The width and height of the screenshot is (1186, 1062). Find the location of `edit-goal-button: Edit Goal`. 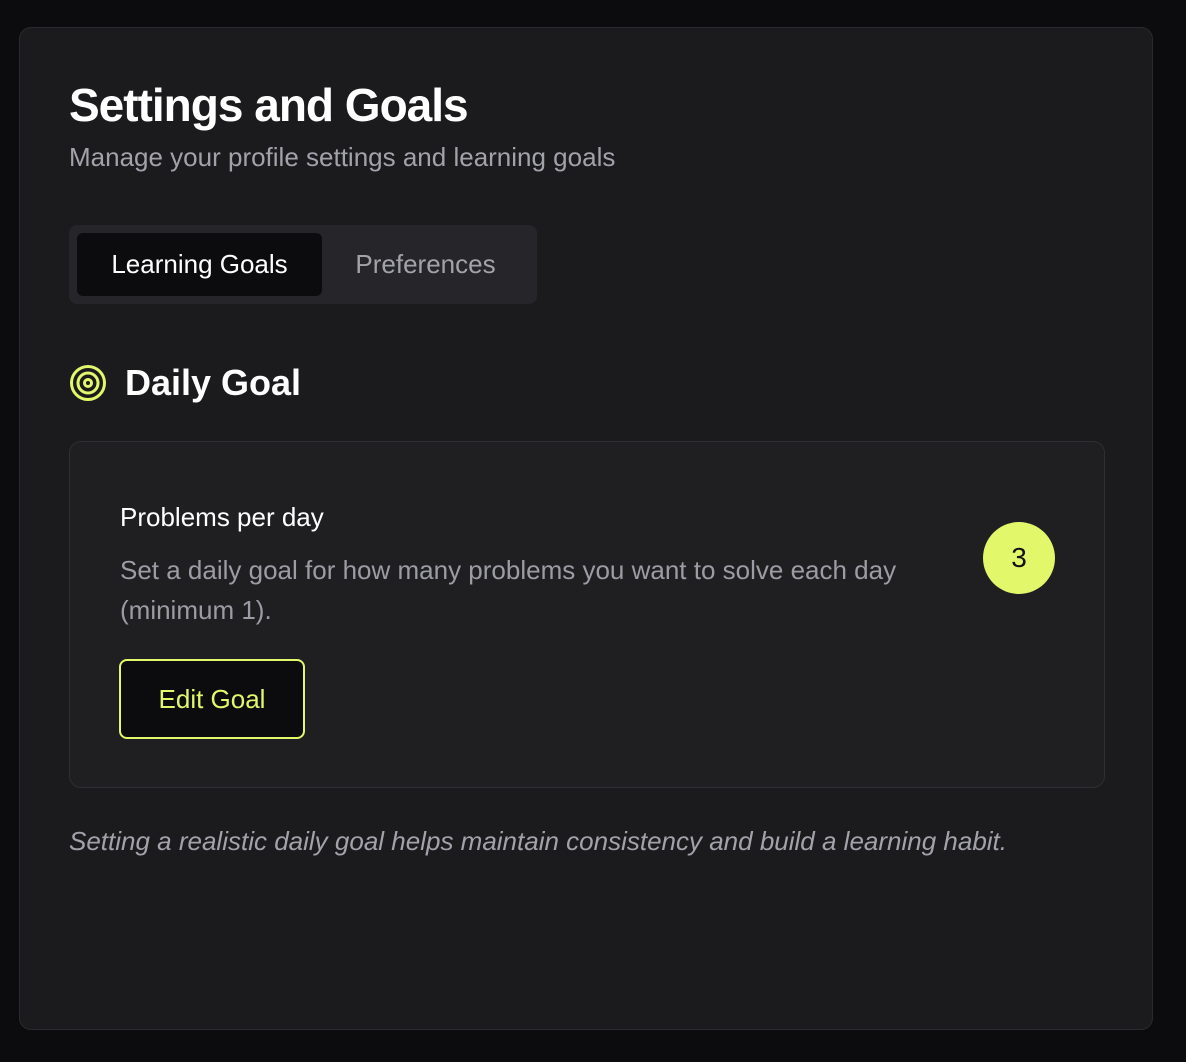

edit-goal-button: Edit Goal is located at coordinates (212, 699).